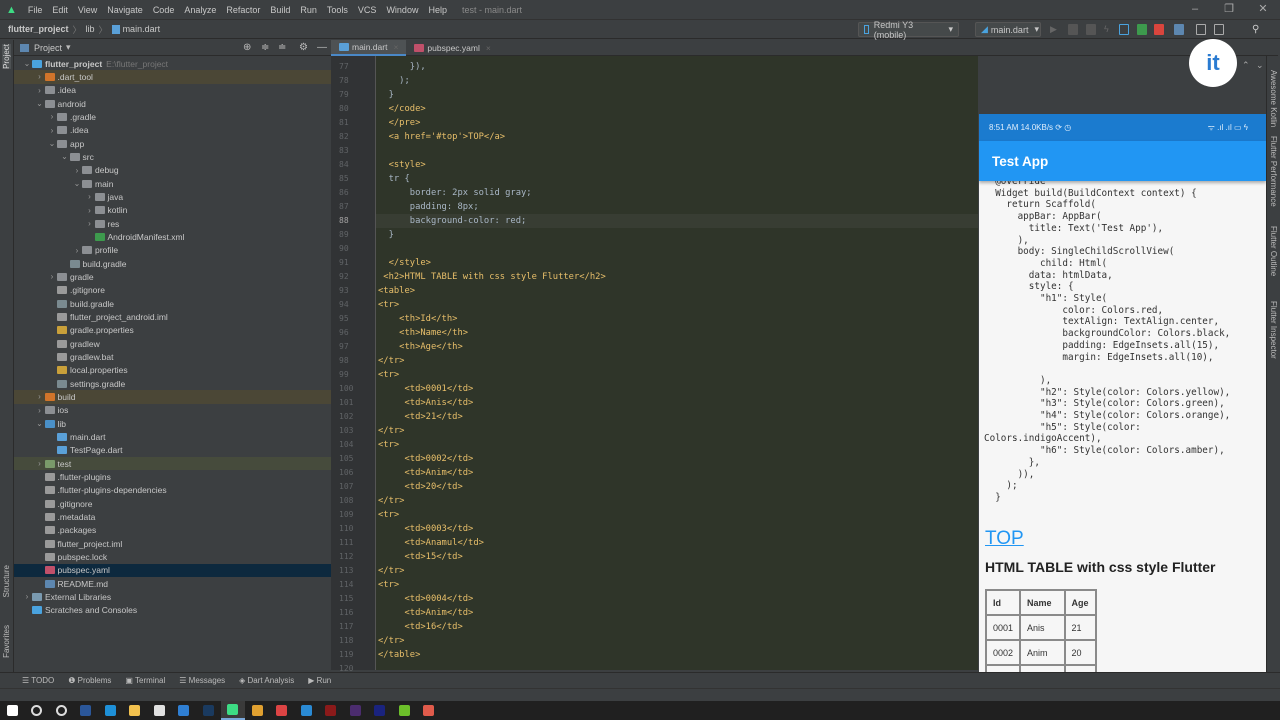 The height and width of the screenshot is (720, 1280). Describe the element at coordinates (172, 423) in the screenshot. I see `tree-item: ⌄ lib` at that location.